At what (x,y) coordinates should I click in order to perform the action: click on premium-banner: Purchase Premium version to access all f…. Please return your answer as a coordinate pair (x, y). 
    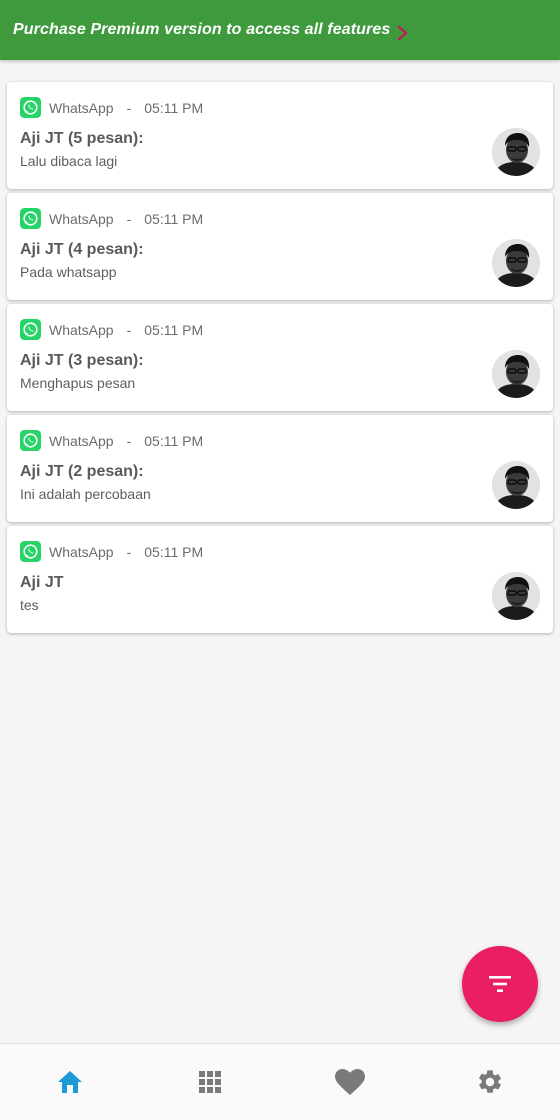
    Looking at the image, I should click on (280, 30).